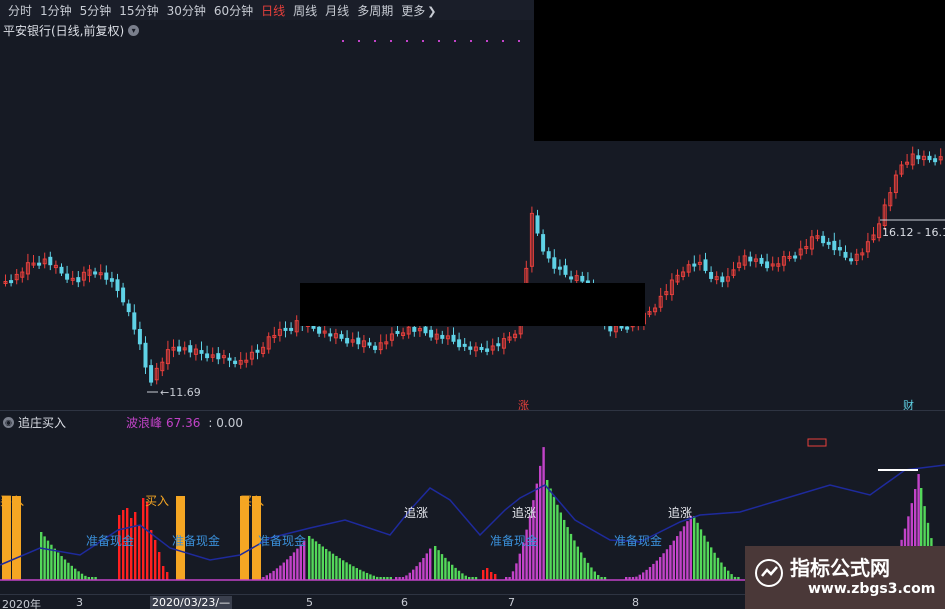 The width and height of the screenshot is (945, 609). I want to click on axis-label-cursor: 2020/03/23/—, so click(191, 602).